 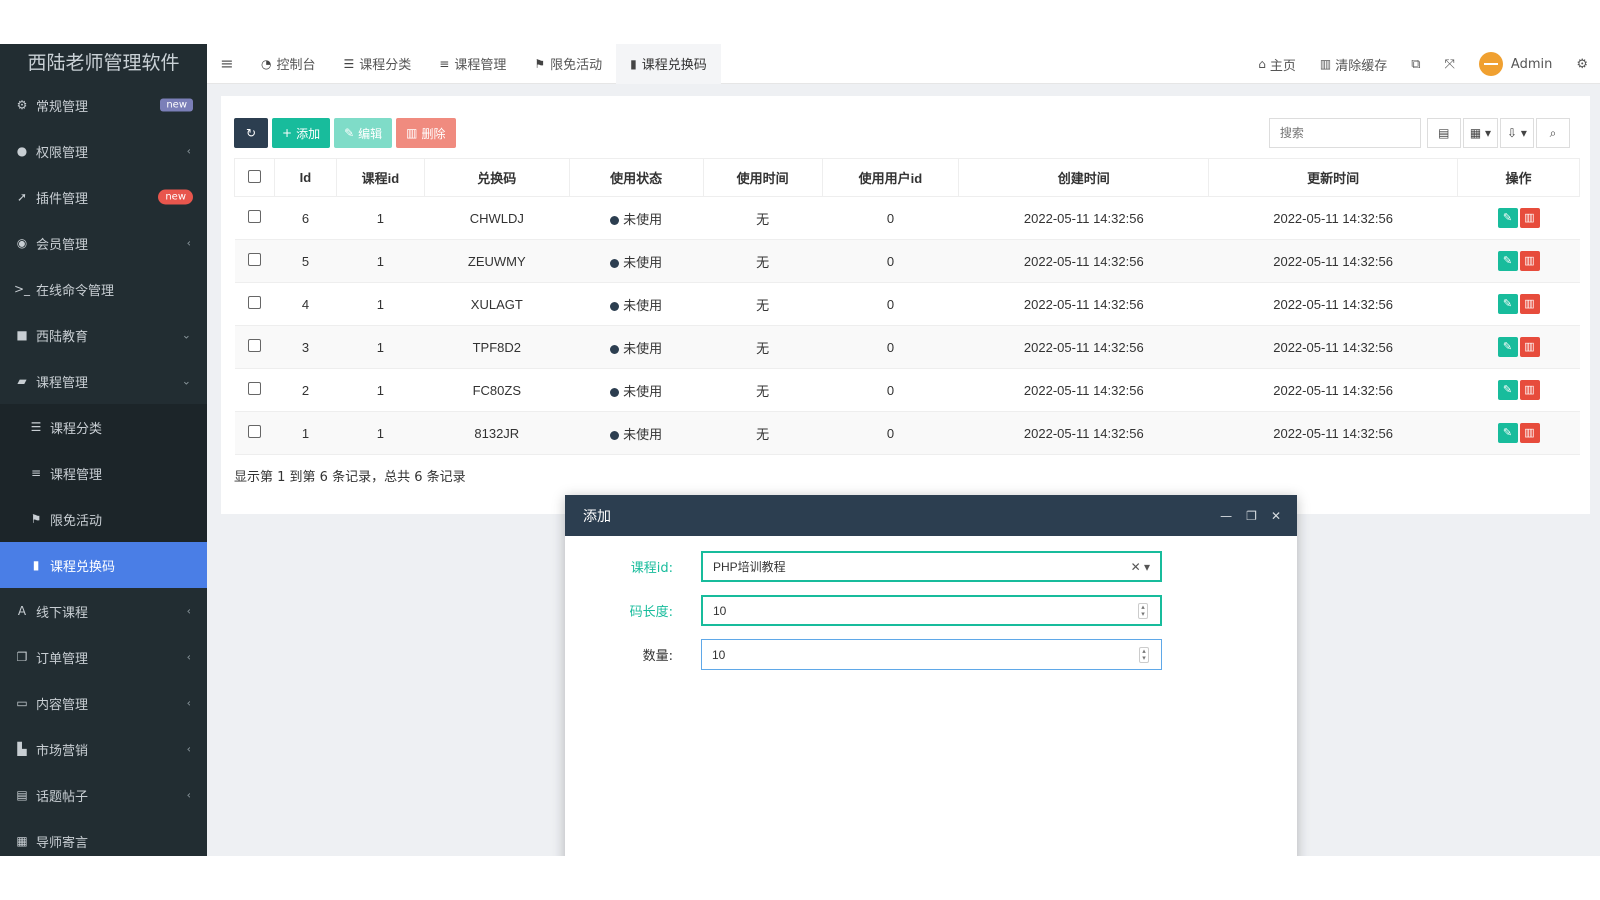 What do you see at coordinates (568, 64) in the screenshot?
I see `tab-free-activity: ⚑ 限免活动` at bounding box center [568, 64].